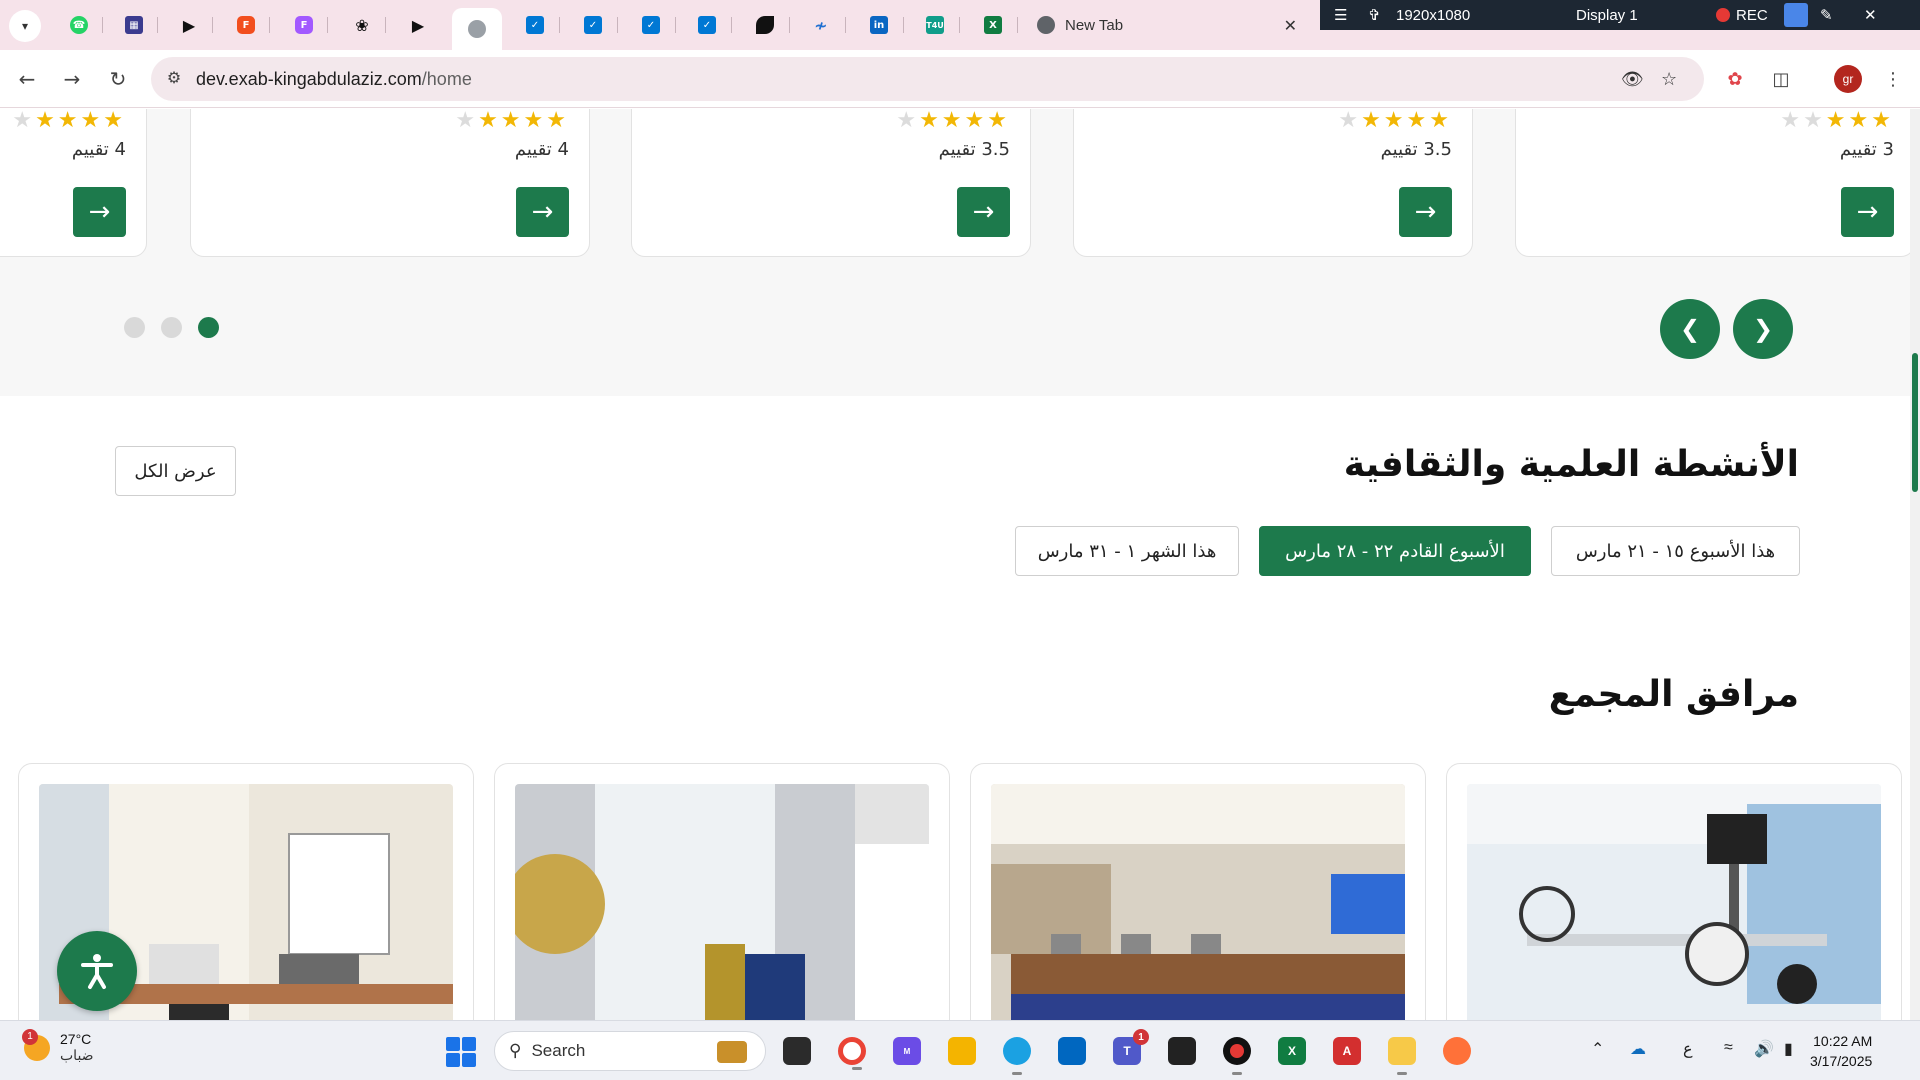 Image resolution: width=1920 pixels, height=1080 pixels. Describe the element at coordinates (97, 971) in the screenshot. I see `accessibility-button` at that location.